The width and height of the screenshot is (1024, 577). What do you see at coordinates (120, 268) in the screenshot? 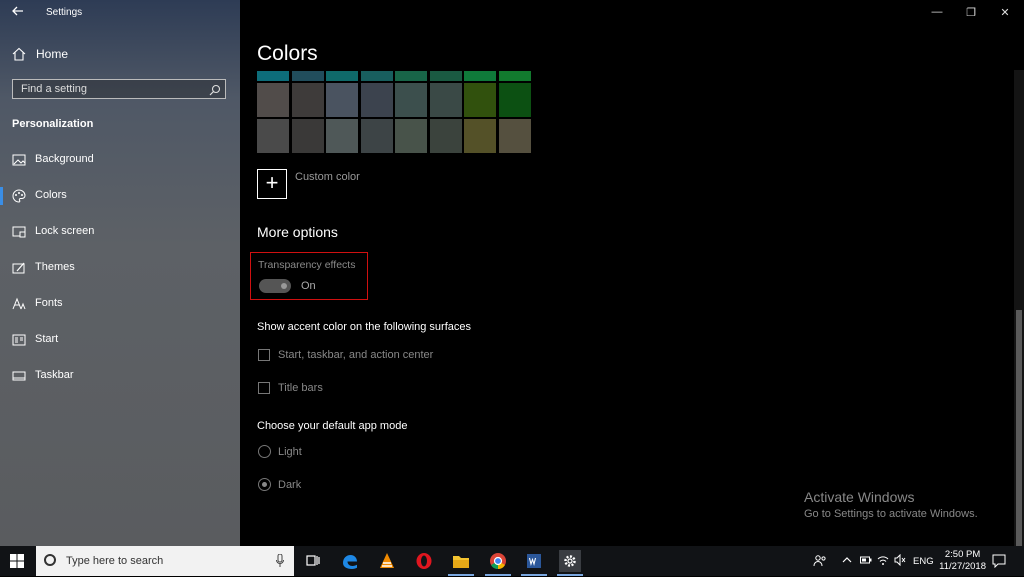
I see `sidebar-item-themes: Themes` at bounding box center [120, 268].